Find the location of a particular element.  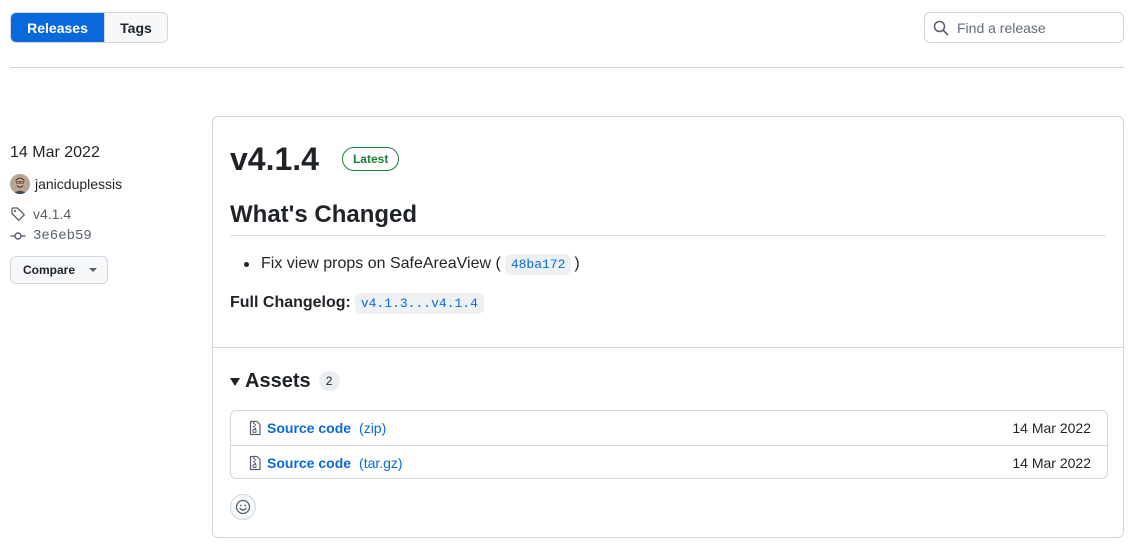

commit-sha: 3e6eb59 is located at coordinates (62, 236).